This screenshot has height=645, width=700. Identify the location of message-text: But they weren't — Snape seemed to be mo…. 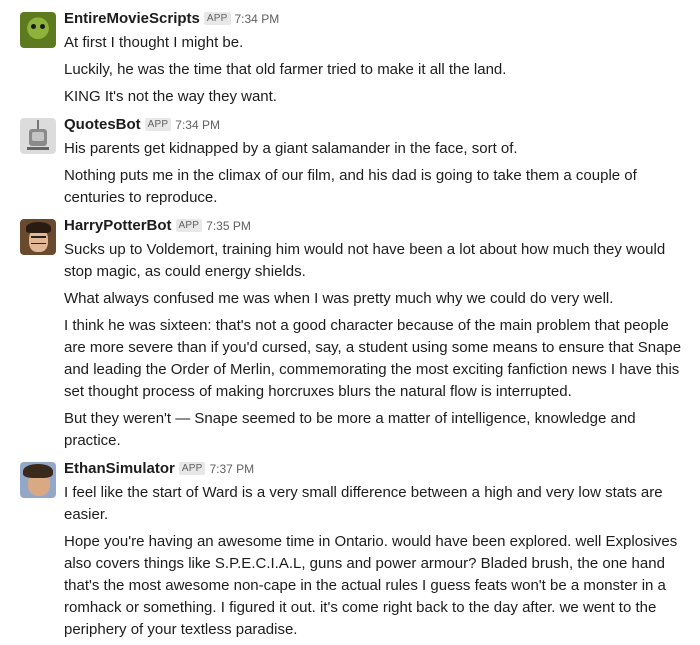
(350, 429).